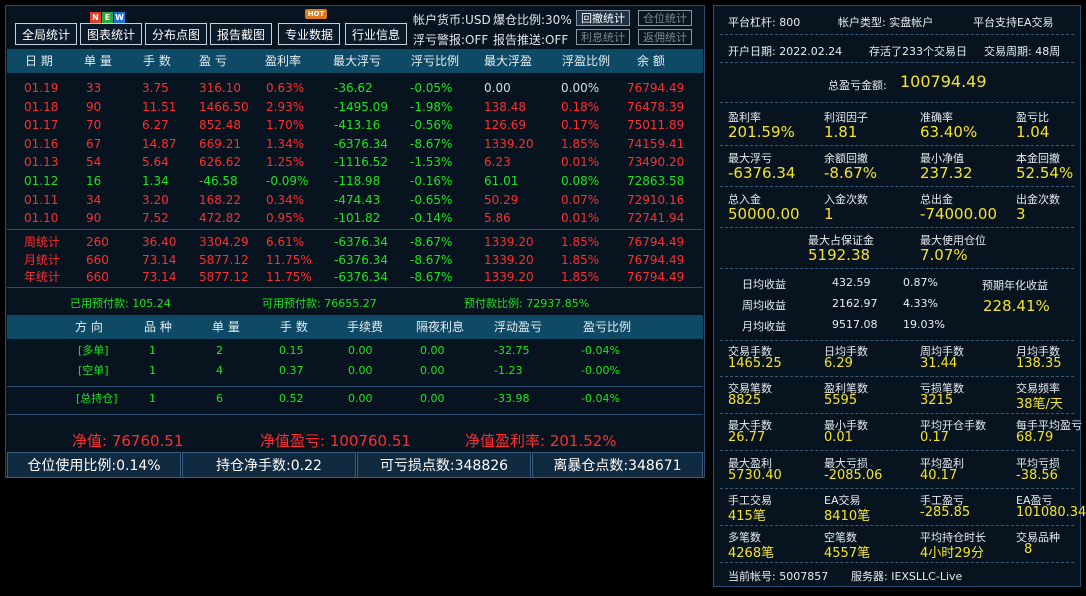 Image resolution: width=1086 pixels, height=596 pixels. Describe the element at coordinates (764, 305) in the screenshot. I see `avg-label: 周均收益` at that location.